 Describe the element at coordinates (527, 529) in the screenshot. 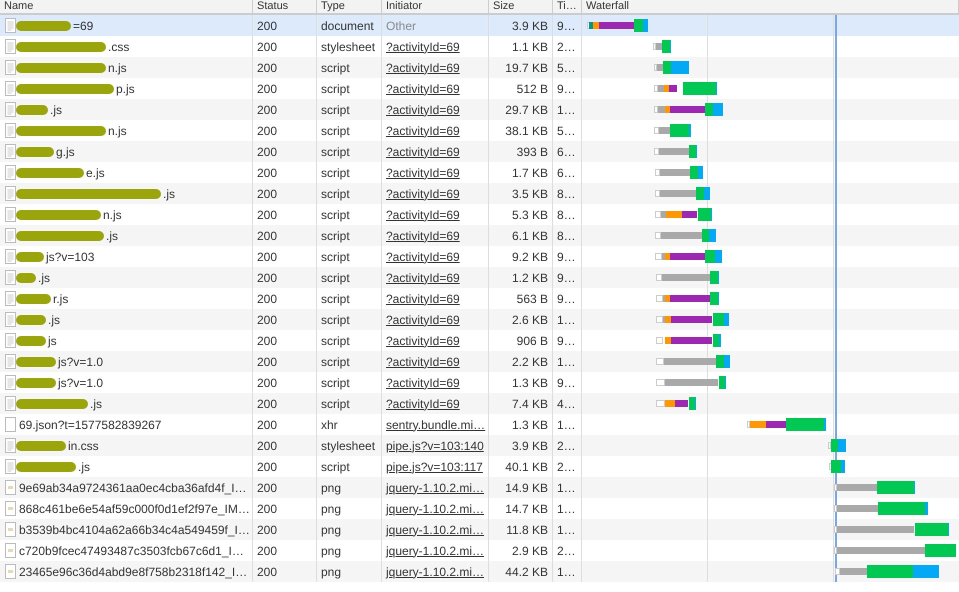

I see `size-value: 11.8 KB` at that location.